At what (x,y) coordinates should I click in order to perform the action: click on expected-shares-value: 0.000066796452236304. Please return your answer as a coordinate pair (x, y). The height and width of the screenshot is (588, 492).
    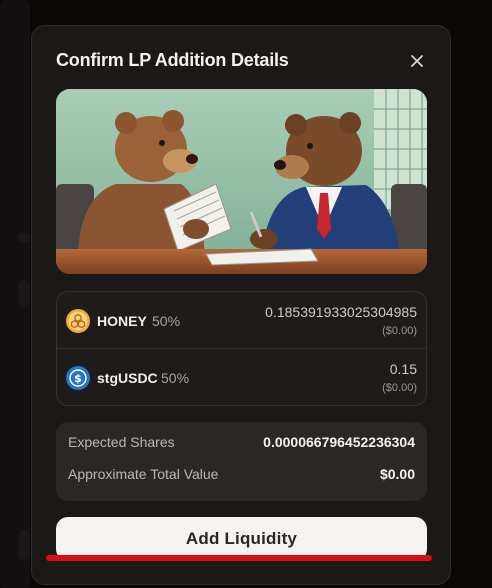
    Looking at the image, I should click on (339, 442).